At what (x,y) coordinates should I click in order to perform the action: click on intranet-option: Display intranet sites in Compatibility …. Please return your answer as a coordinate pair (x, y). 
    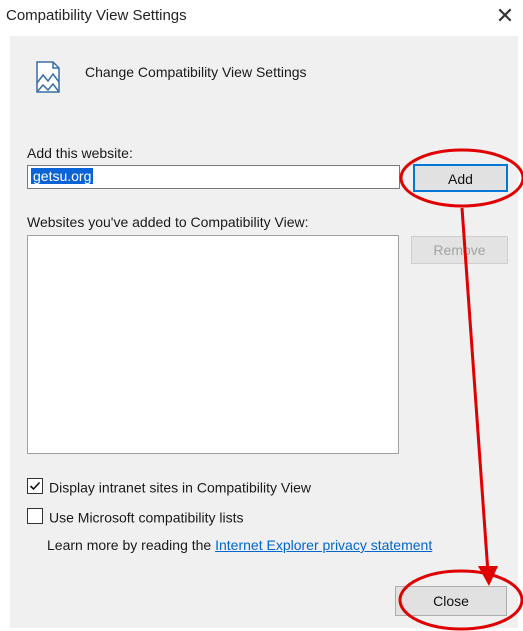
    Looking at the image, I should click on (169, 486).